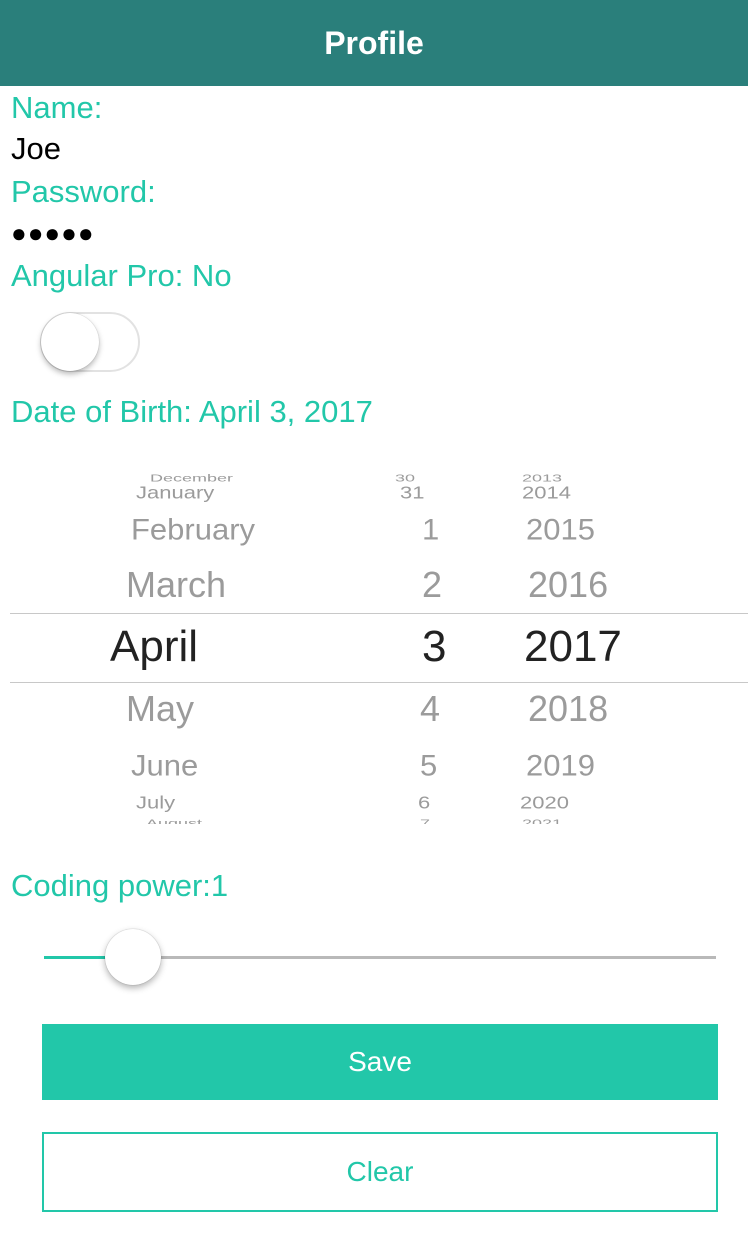 Image resolution: width=748 pixels, height=1242 pixels. Describe the element at coordinates (428, 766) in the screenshot. I see `day-option: 5` at that location.